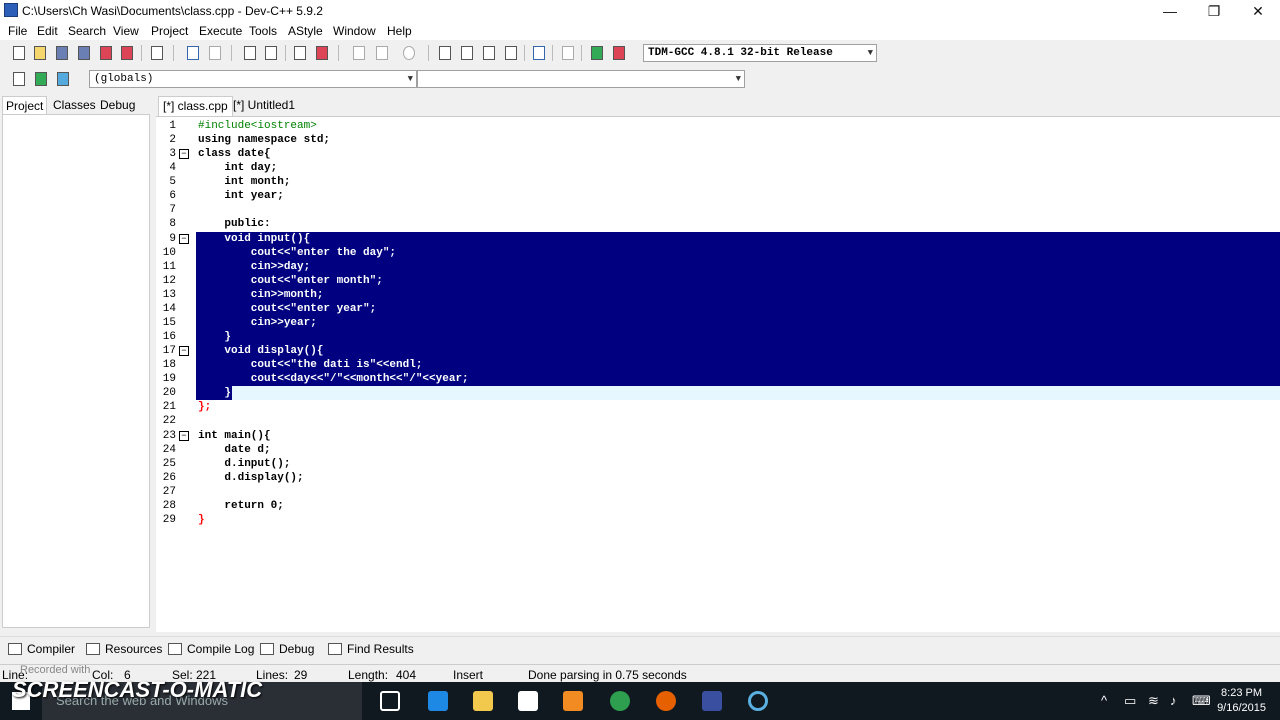 The width and height of the screenshot is (1280, 720). Describe the element at coordinates (41, 649) in the screenshot. I see `tab-compiler: Compiler` at that location.